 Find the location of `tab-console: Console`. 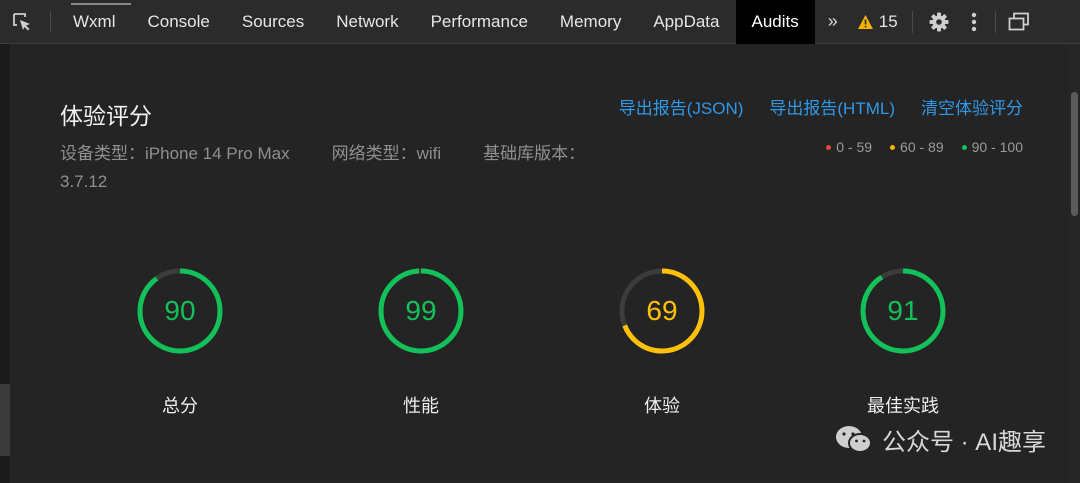

tab-console: Console is located at coordinates (178, 22).